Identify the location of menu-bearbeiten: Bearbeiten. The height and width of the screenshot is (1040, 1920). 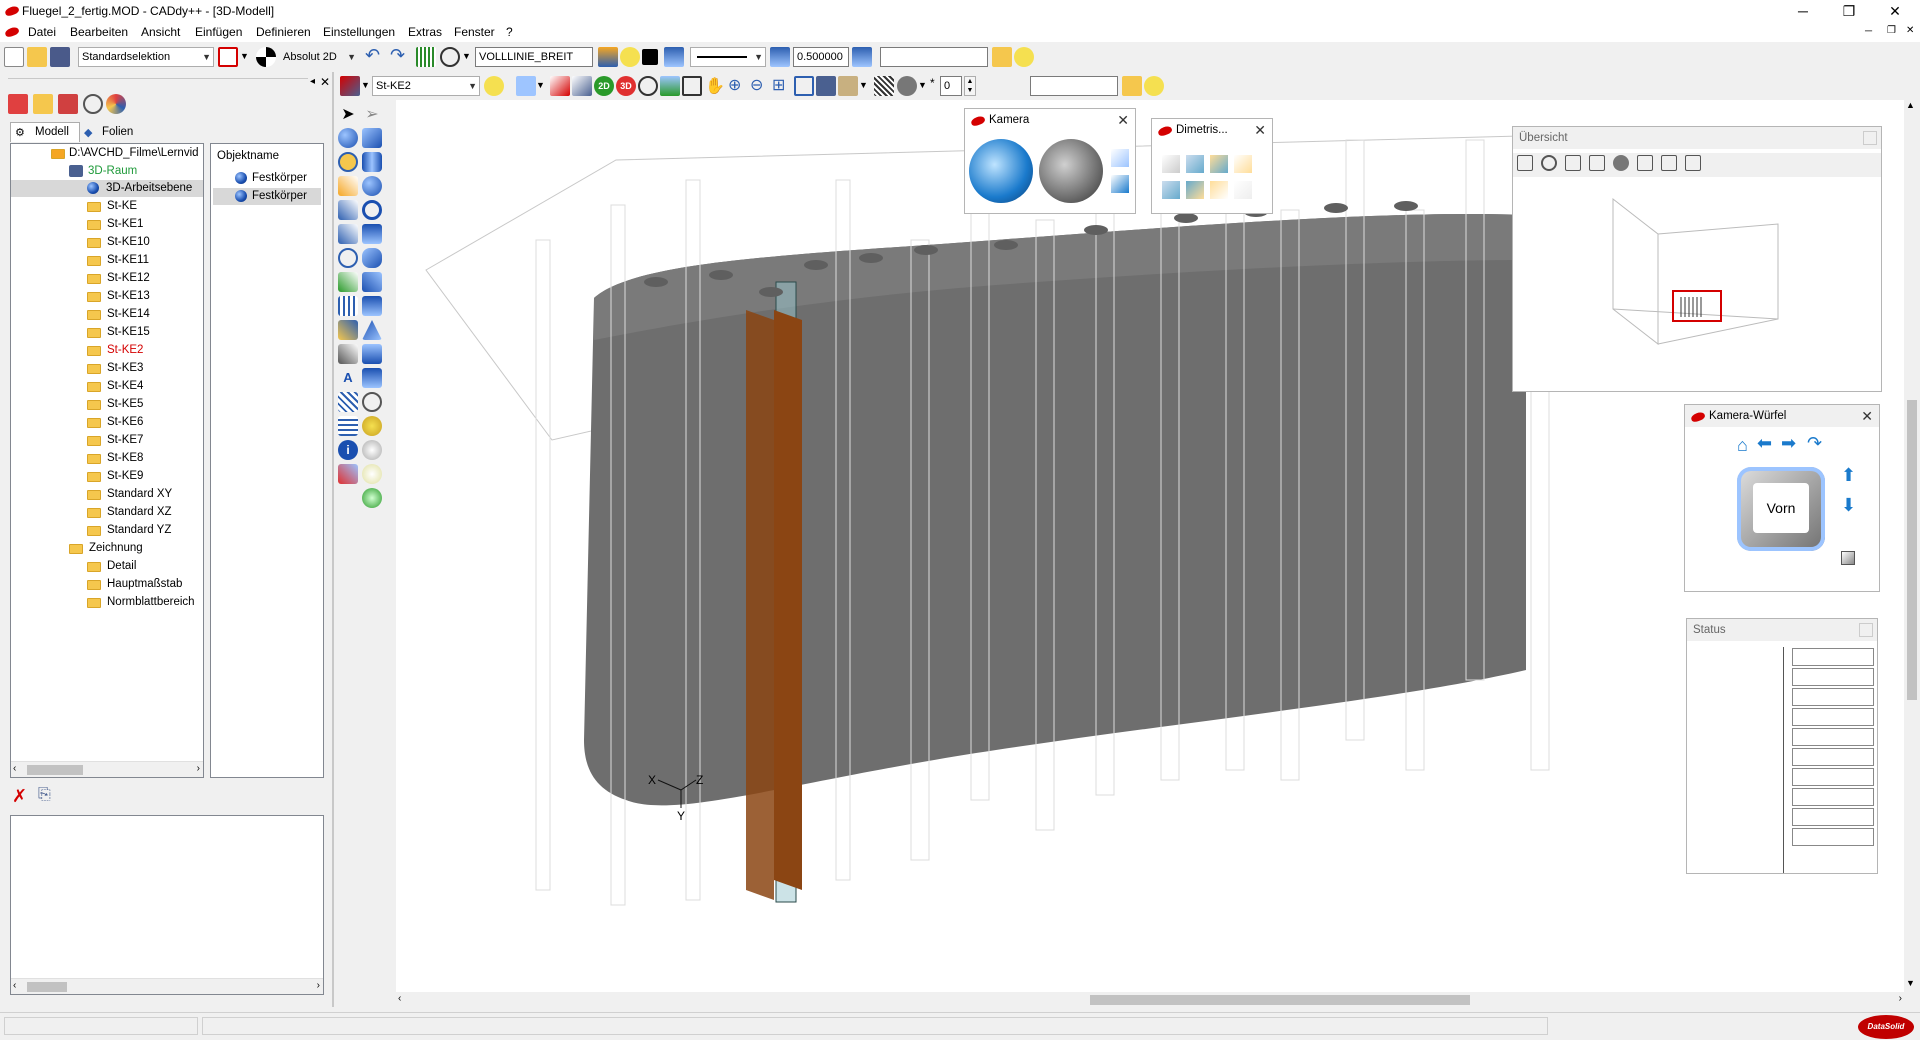
(99, 32).